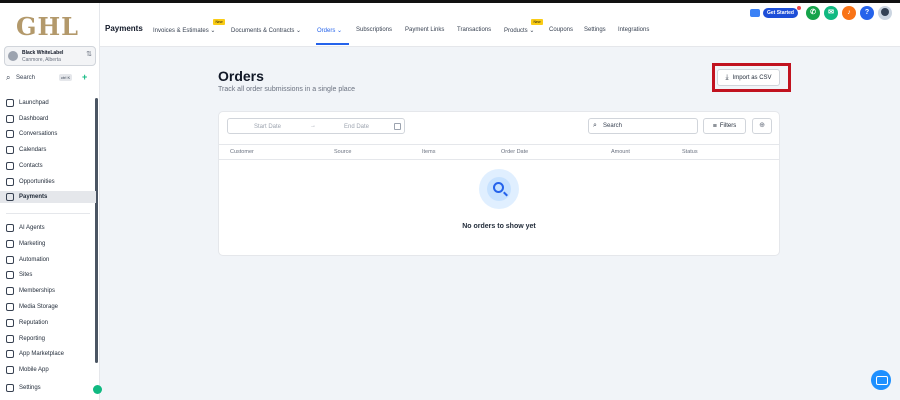 This screenshot has width=900, height=400. What do you see at coordinates (48, 213) in the screenshot?
I see `sidebar-divider` at bounding box center [48, 213].